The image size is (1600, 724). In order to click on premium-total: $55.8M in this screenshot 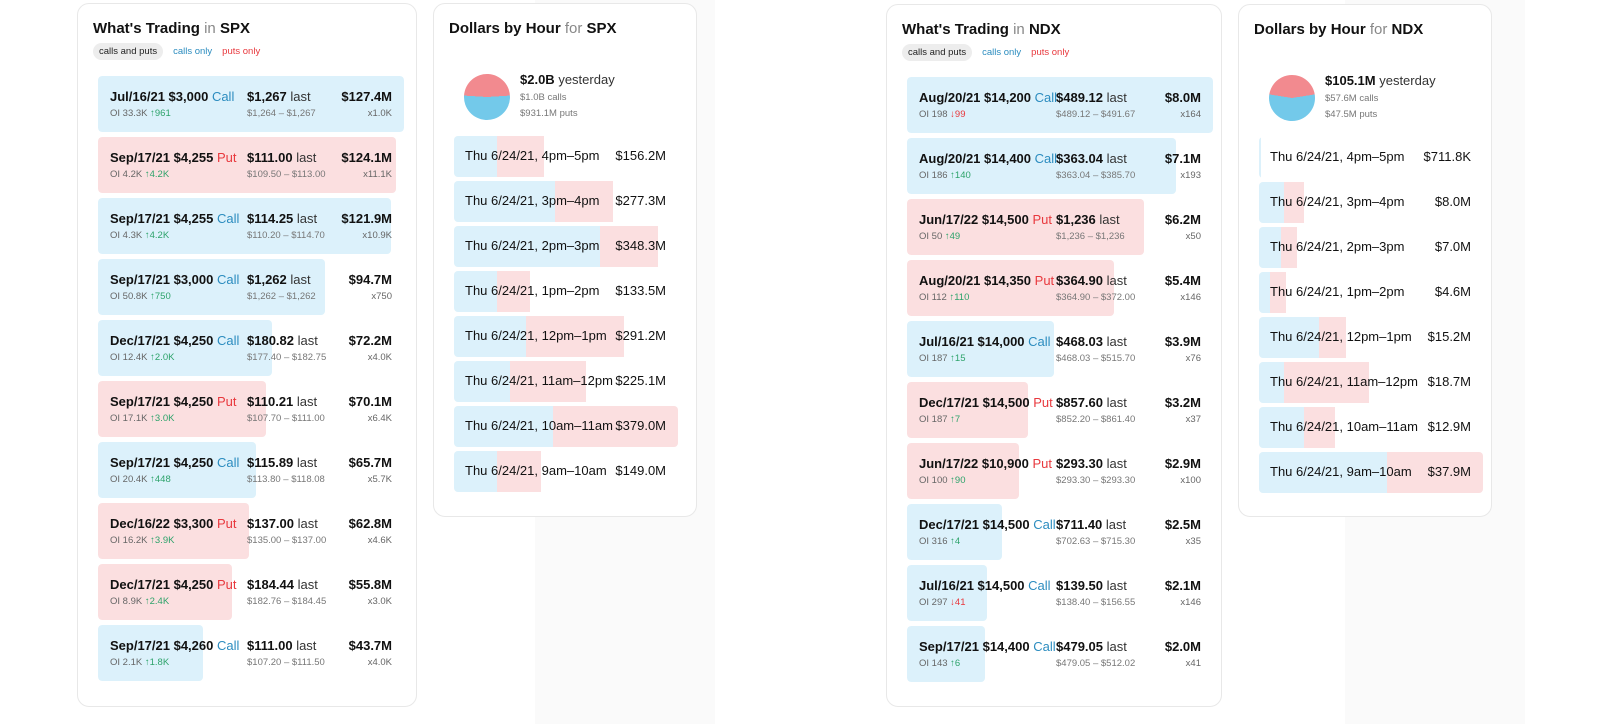, I will do `click(370, 584)`.